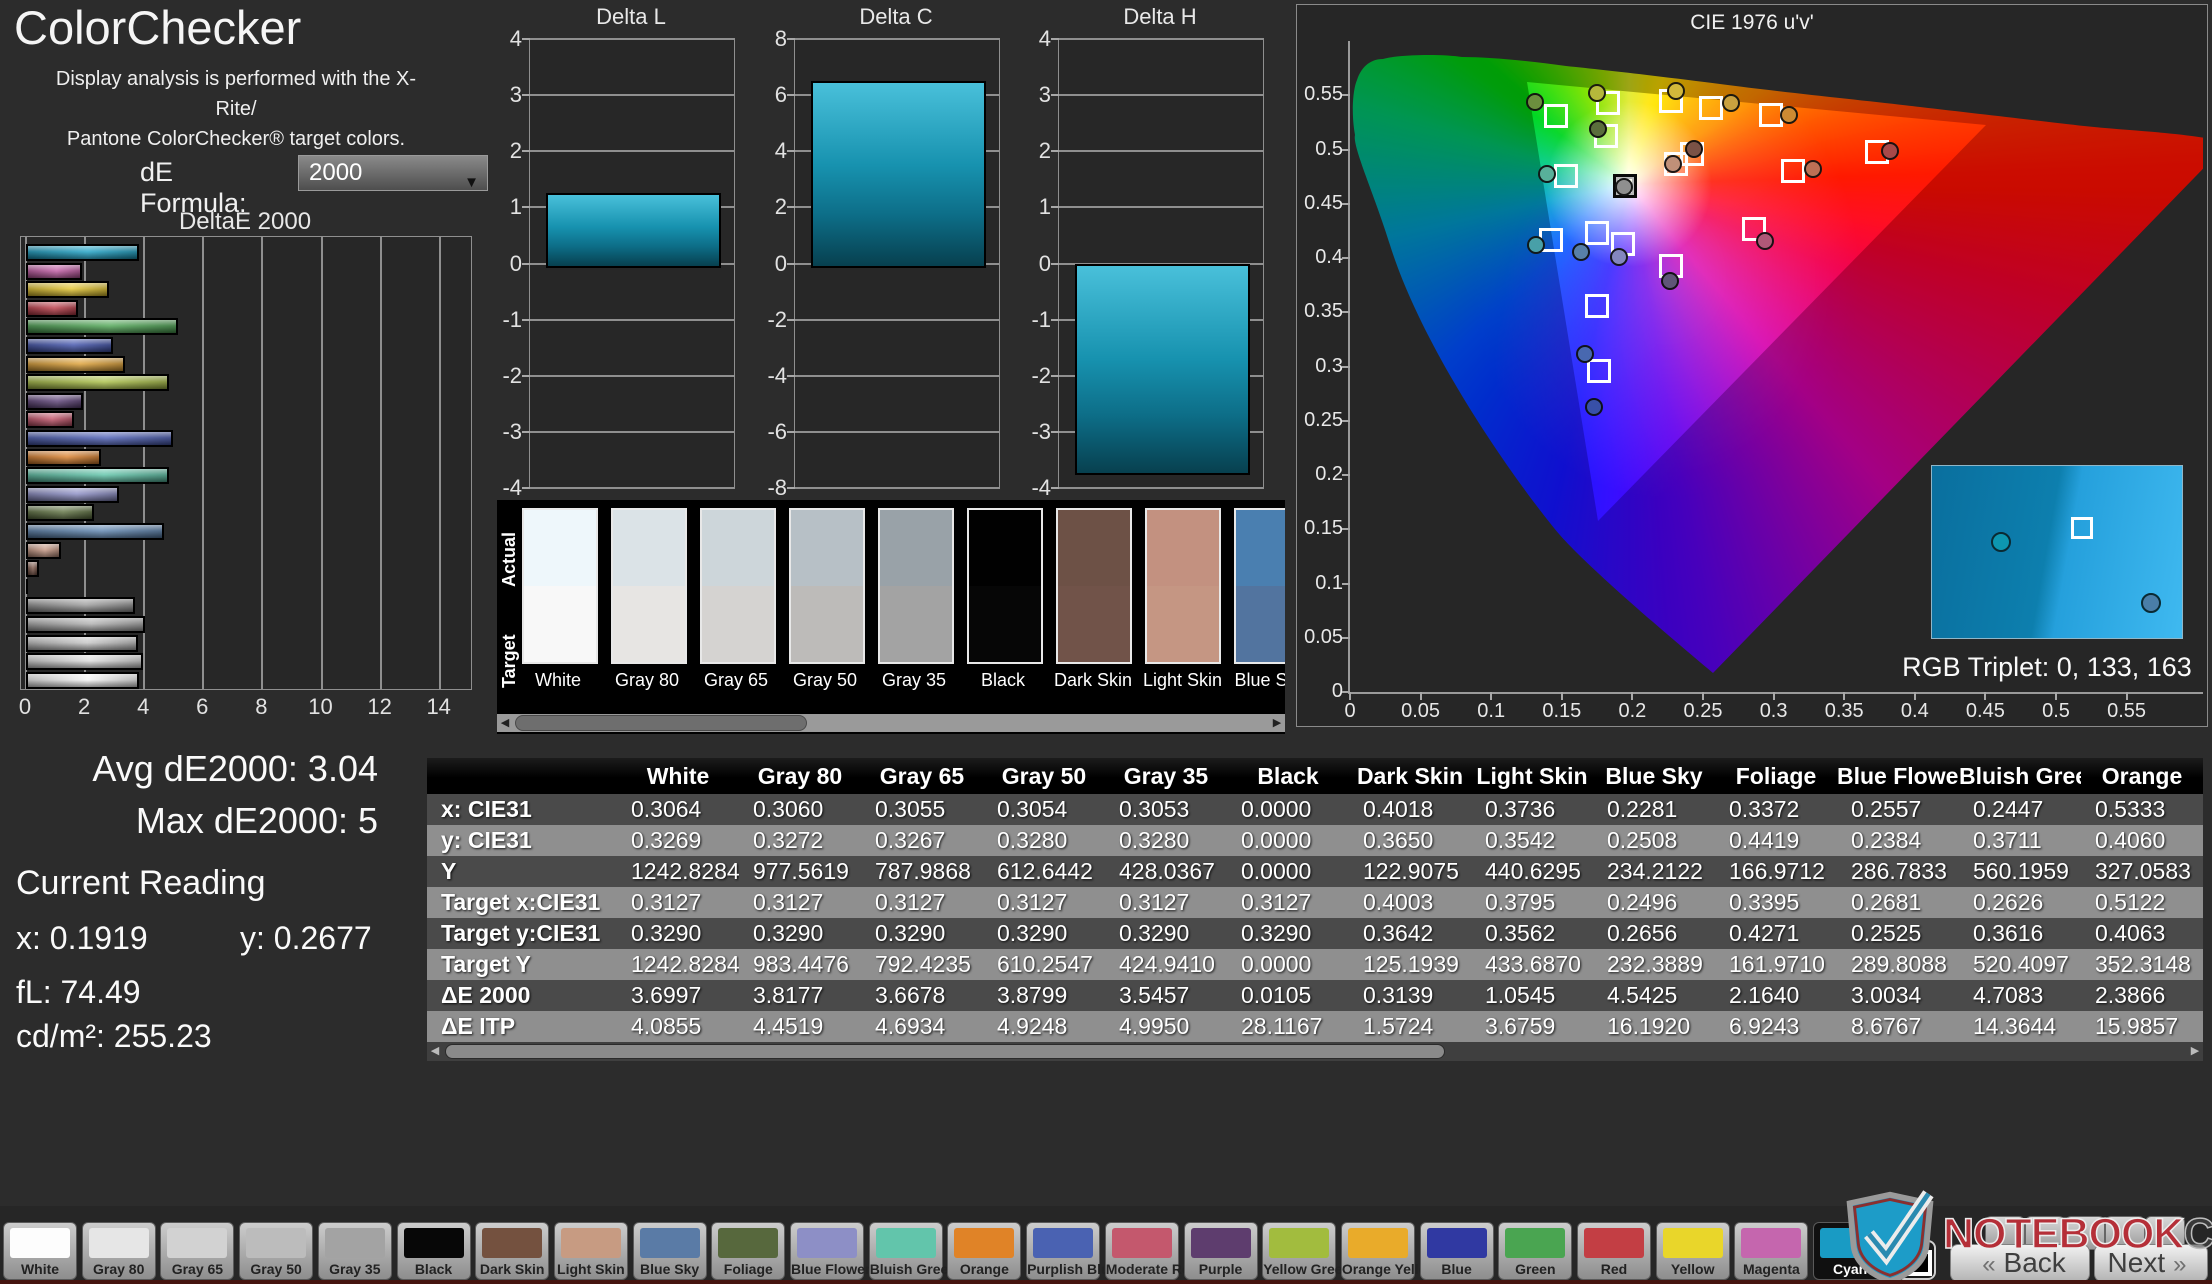  I want to click on delta-gridline, so click(632, 488).